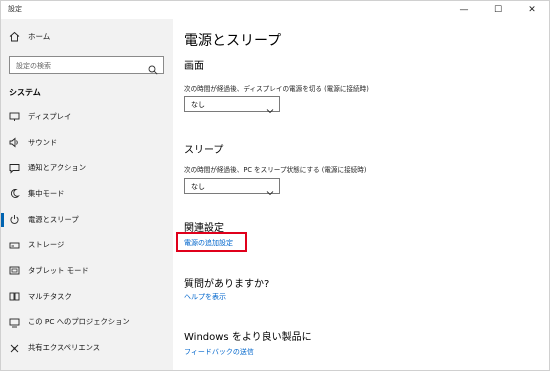  I want to click on sidebar-item-tablet-mode: タブレット モード, so click(87, 271).